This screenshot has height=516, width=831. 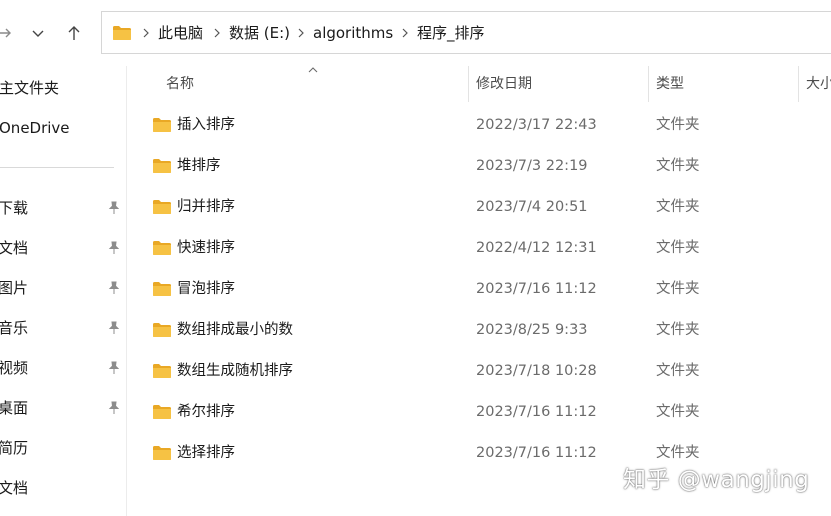 What do you see at coordinates (57, 167) in the screenshot?
I see `sidebar-divider` at bounding box center [57, 167].